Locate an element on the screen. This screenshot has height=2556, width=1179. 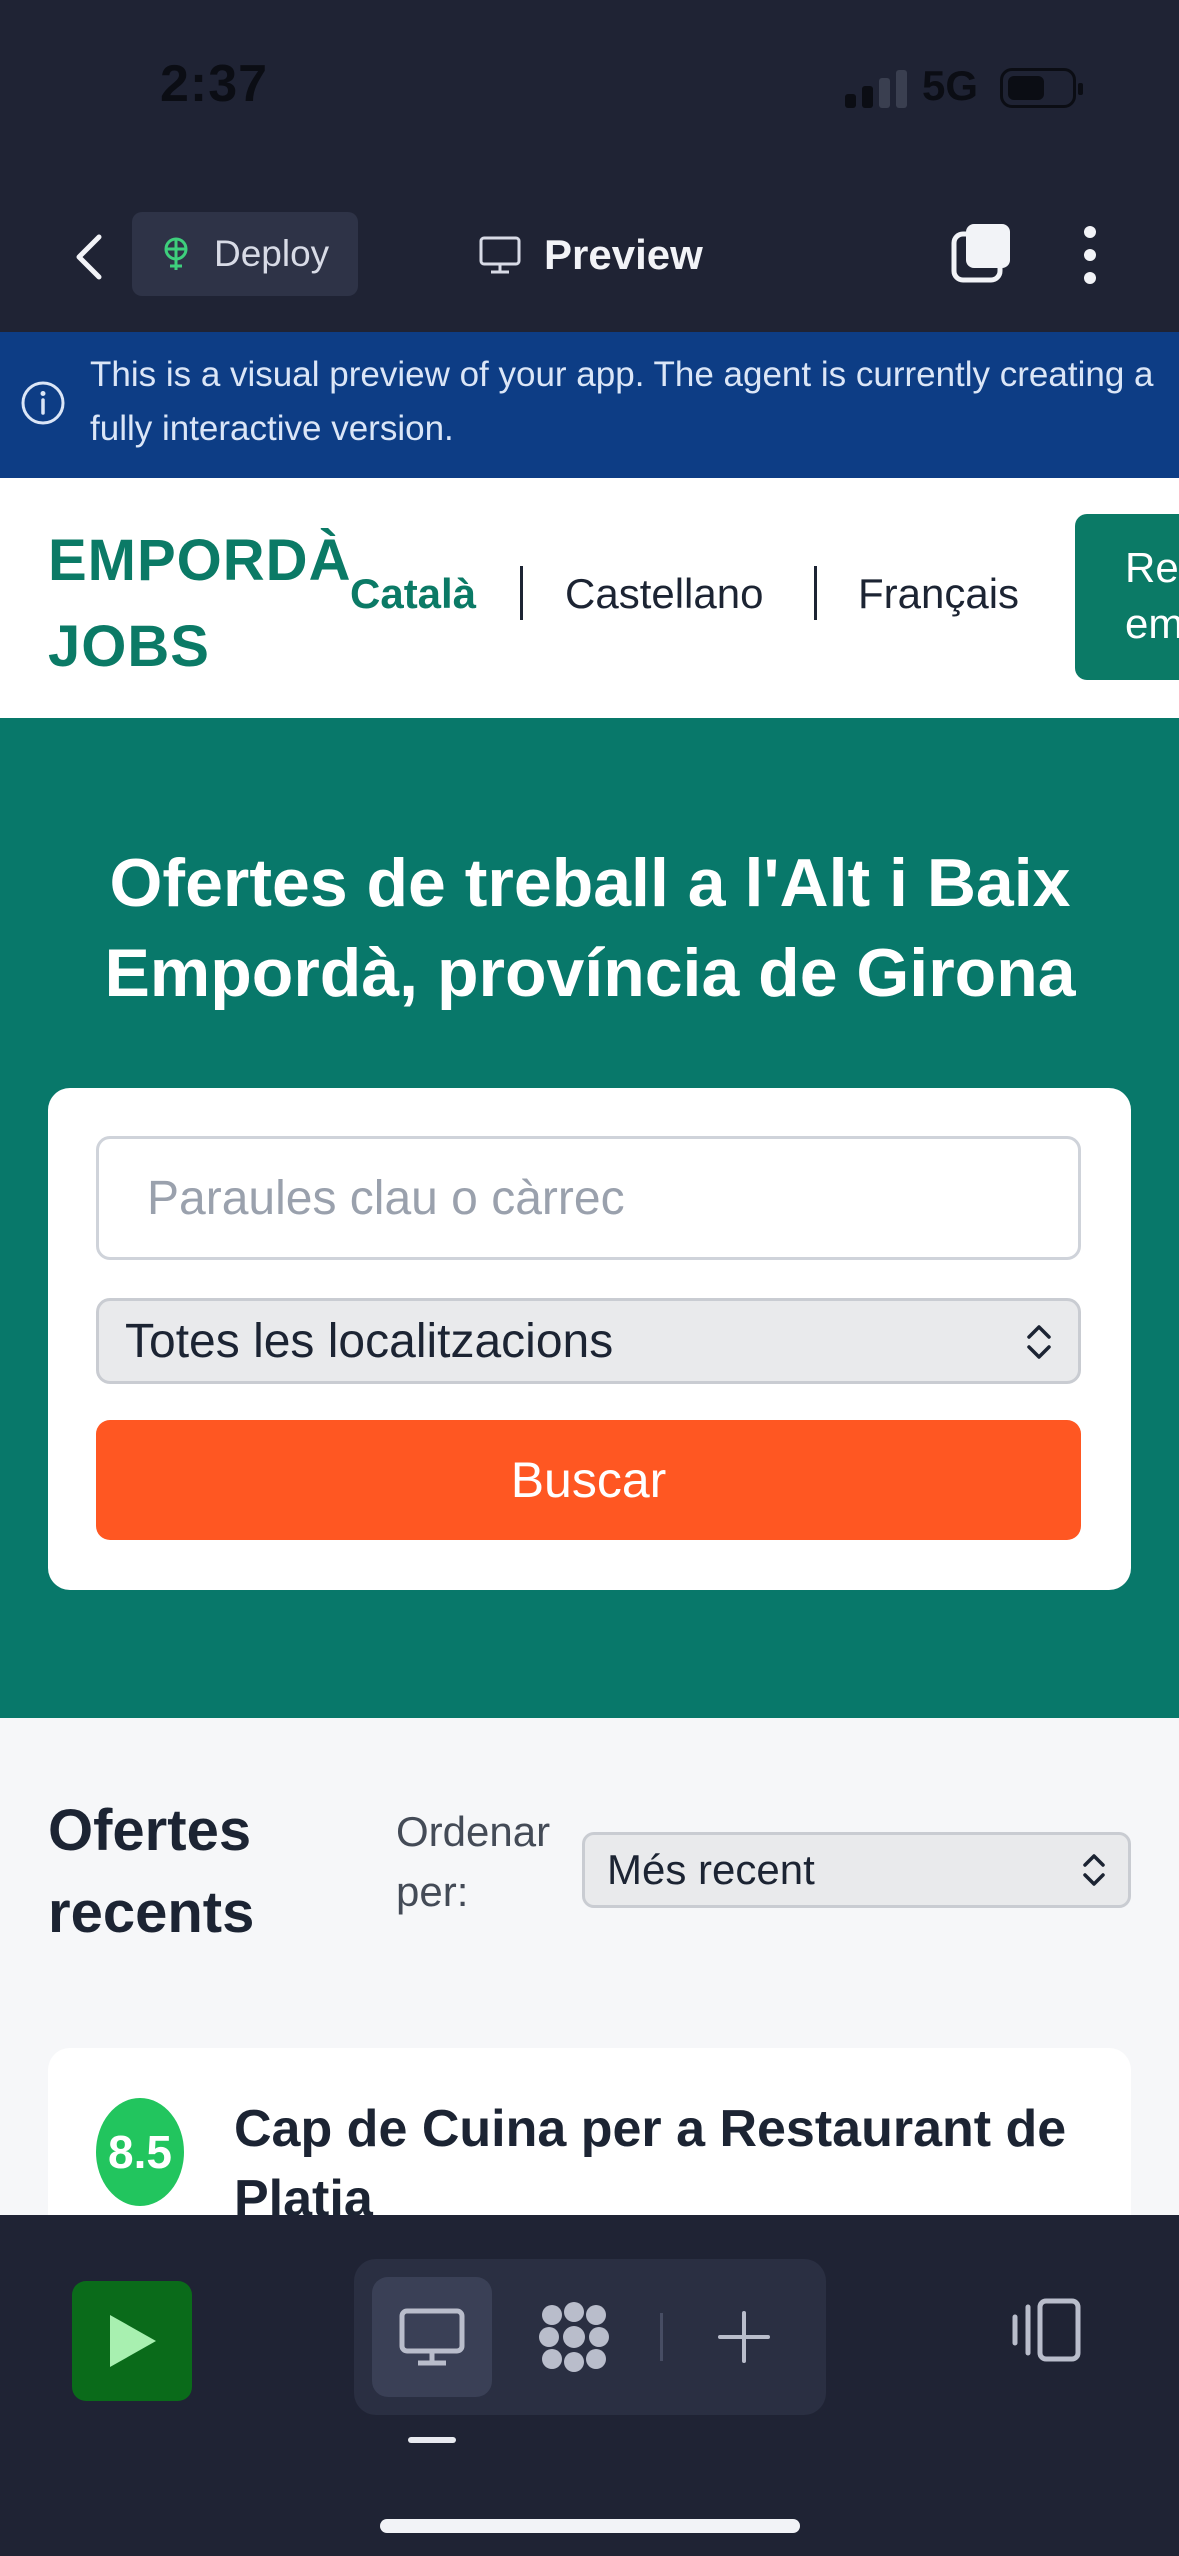
sort-select-value: Més recent is located at coordinates (711, 1869).